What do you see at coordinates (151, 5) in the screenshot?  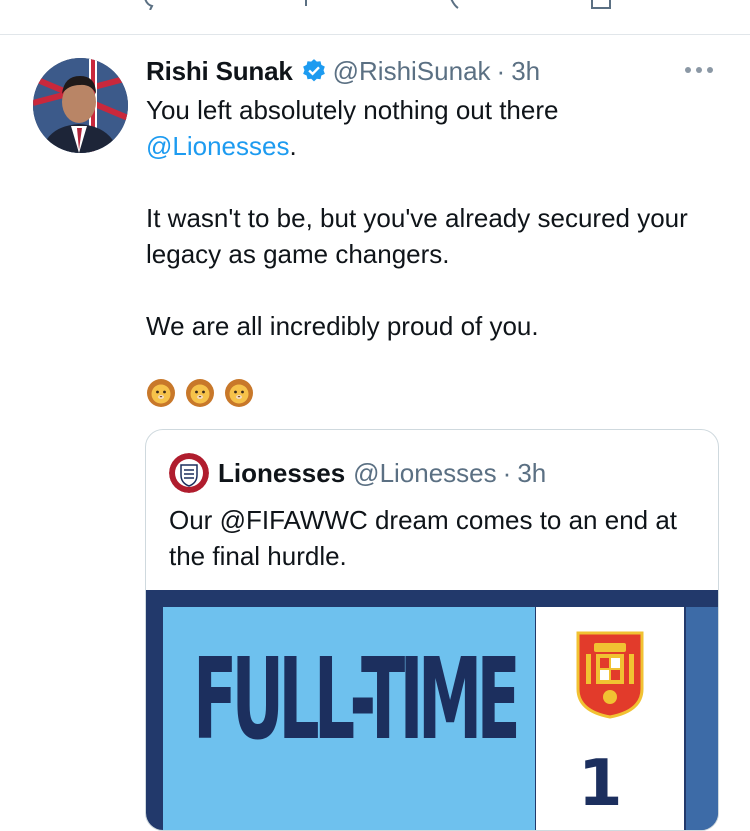 I see `reply-icon` at bounding box center [151, 5].